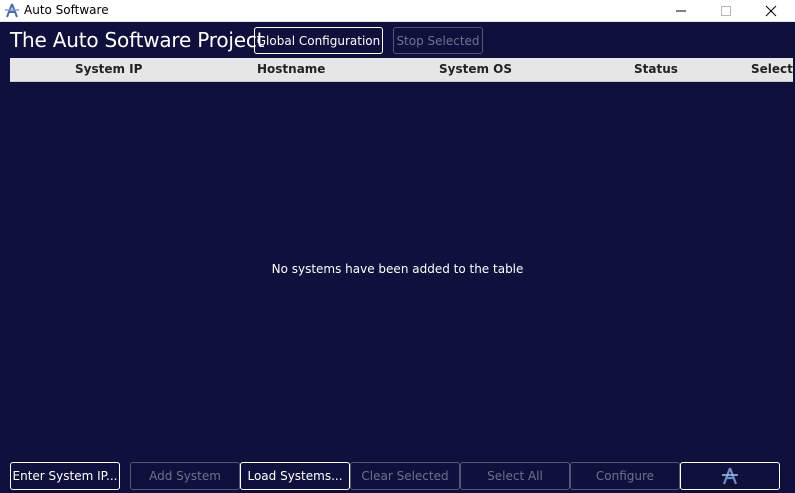 Image resolution: width=795 pixels, height=493 pixels. I want to click on clear-selected-button: Clear Selected, so click(405, 476).